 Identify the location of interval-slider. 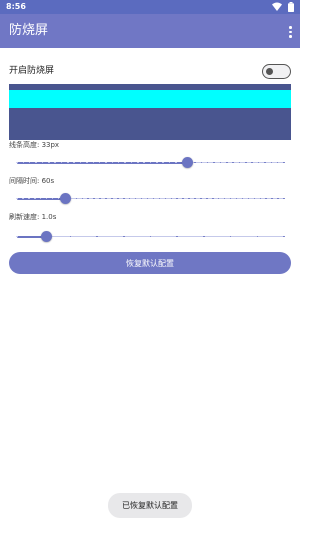
(150, 199).